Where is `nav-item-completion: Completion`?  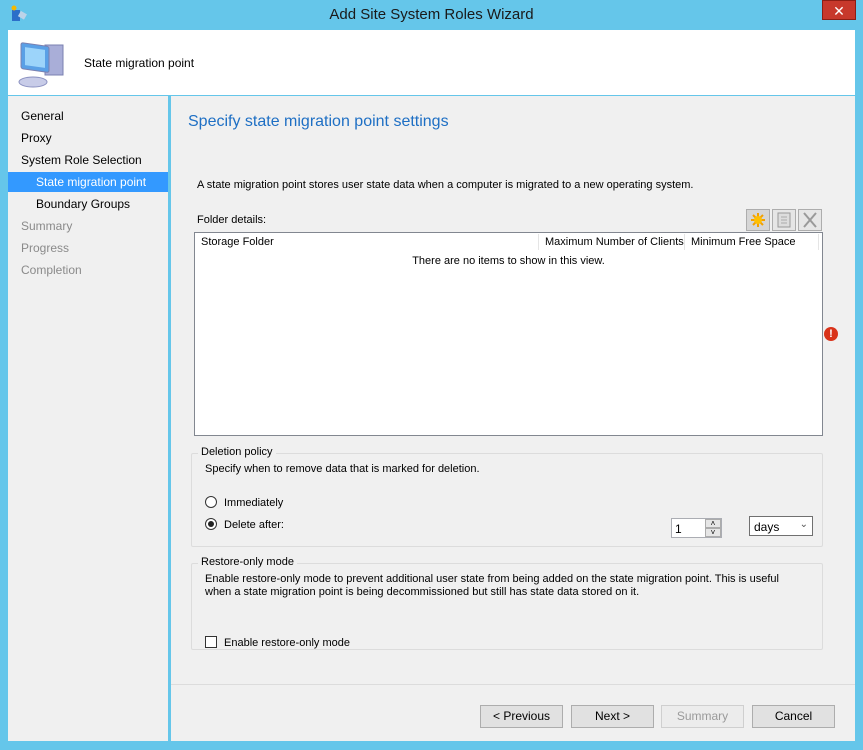 nav-item-completion: Completion is located at coordinates (88, 270).